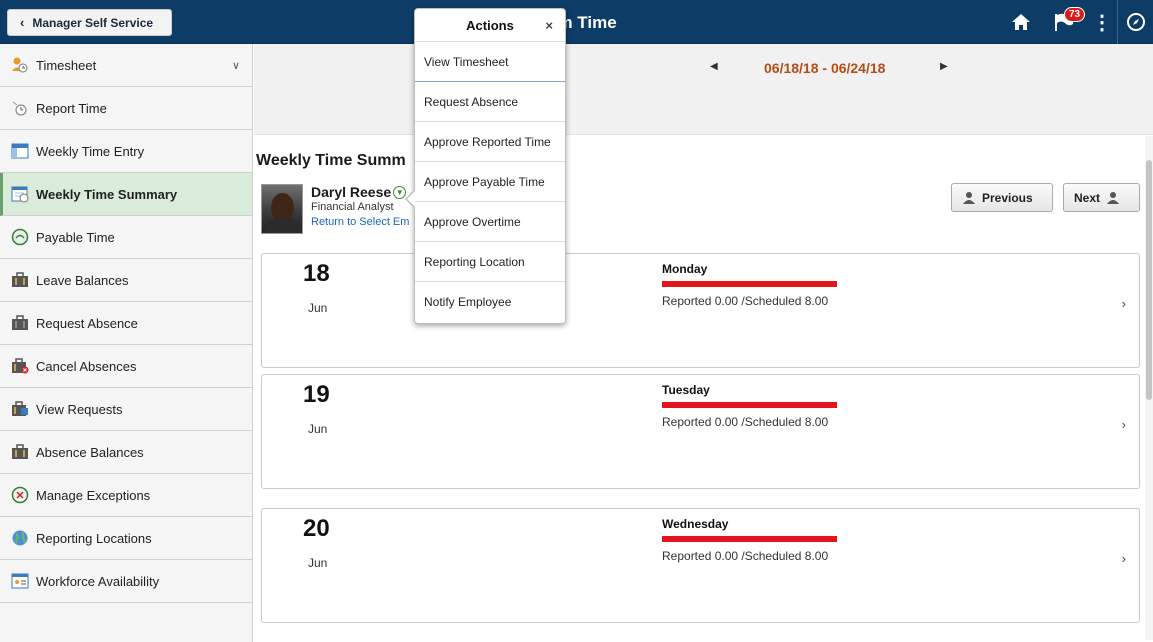  What do you see at coordinates (714, 66) in the screenshot?
I see `previous-week-arrow-icon: ◀` at bounding box center [714, 66].